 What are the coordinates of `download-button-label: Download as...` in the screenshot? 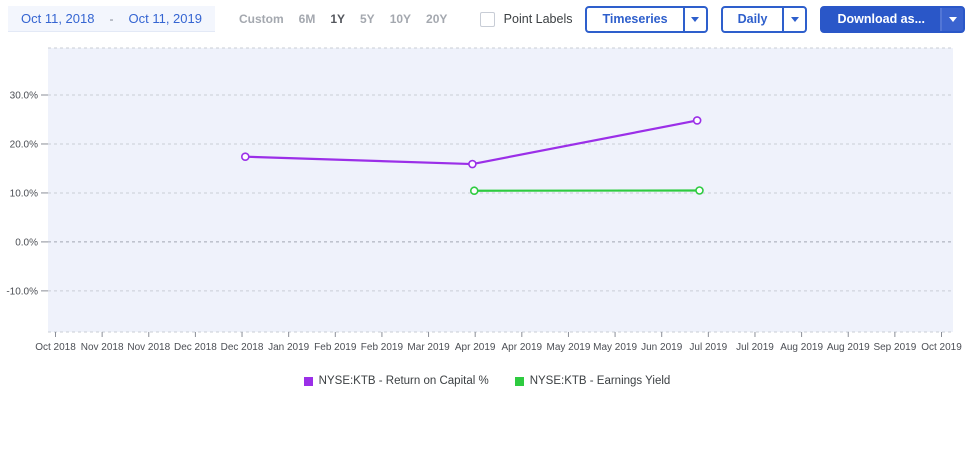 It's located at (881, 19).